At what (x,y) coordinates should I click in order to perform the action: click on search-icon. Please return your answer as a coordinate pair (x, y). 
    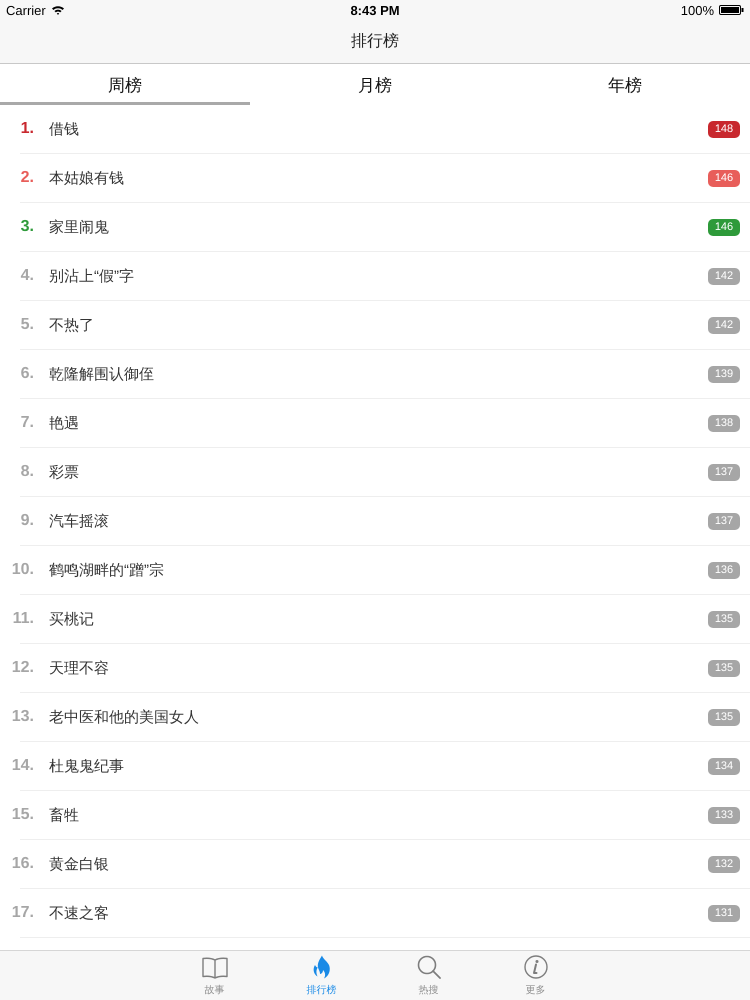
    Looking at the image, I should click on (428, 967).